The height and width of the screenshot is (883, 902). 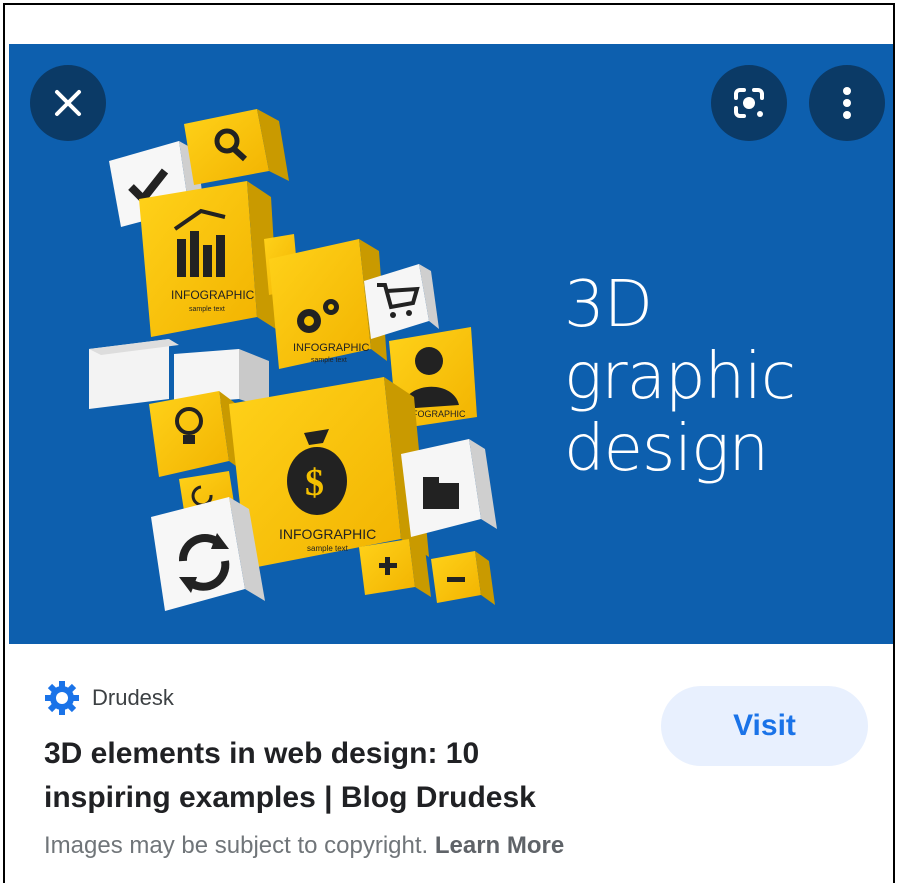 What do you see at coordinates (208, 554) in the screenshot?
I see `recycle-cube` at bounding box center [208, 554].